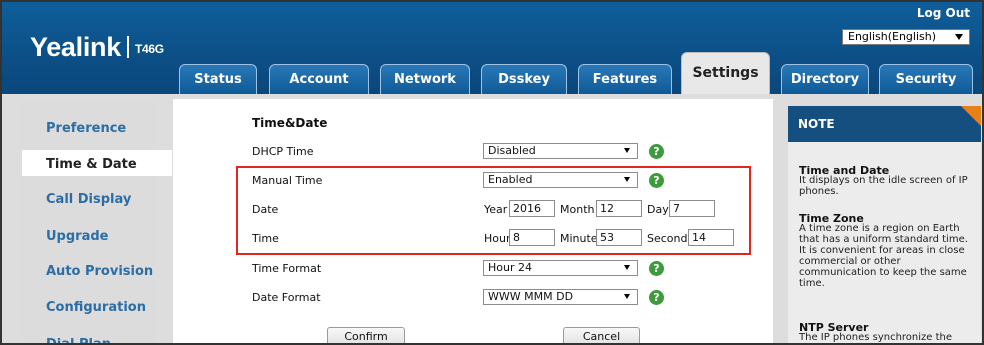 Image resolution: width=984 pixels, height=345 pixels. What do you see at coordinates (319, 79) in the screenshot?
I see `tab-account: Account` at bounding box center [319, 79].